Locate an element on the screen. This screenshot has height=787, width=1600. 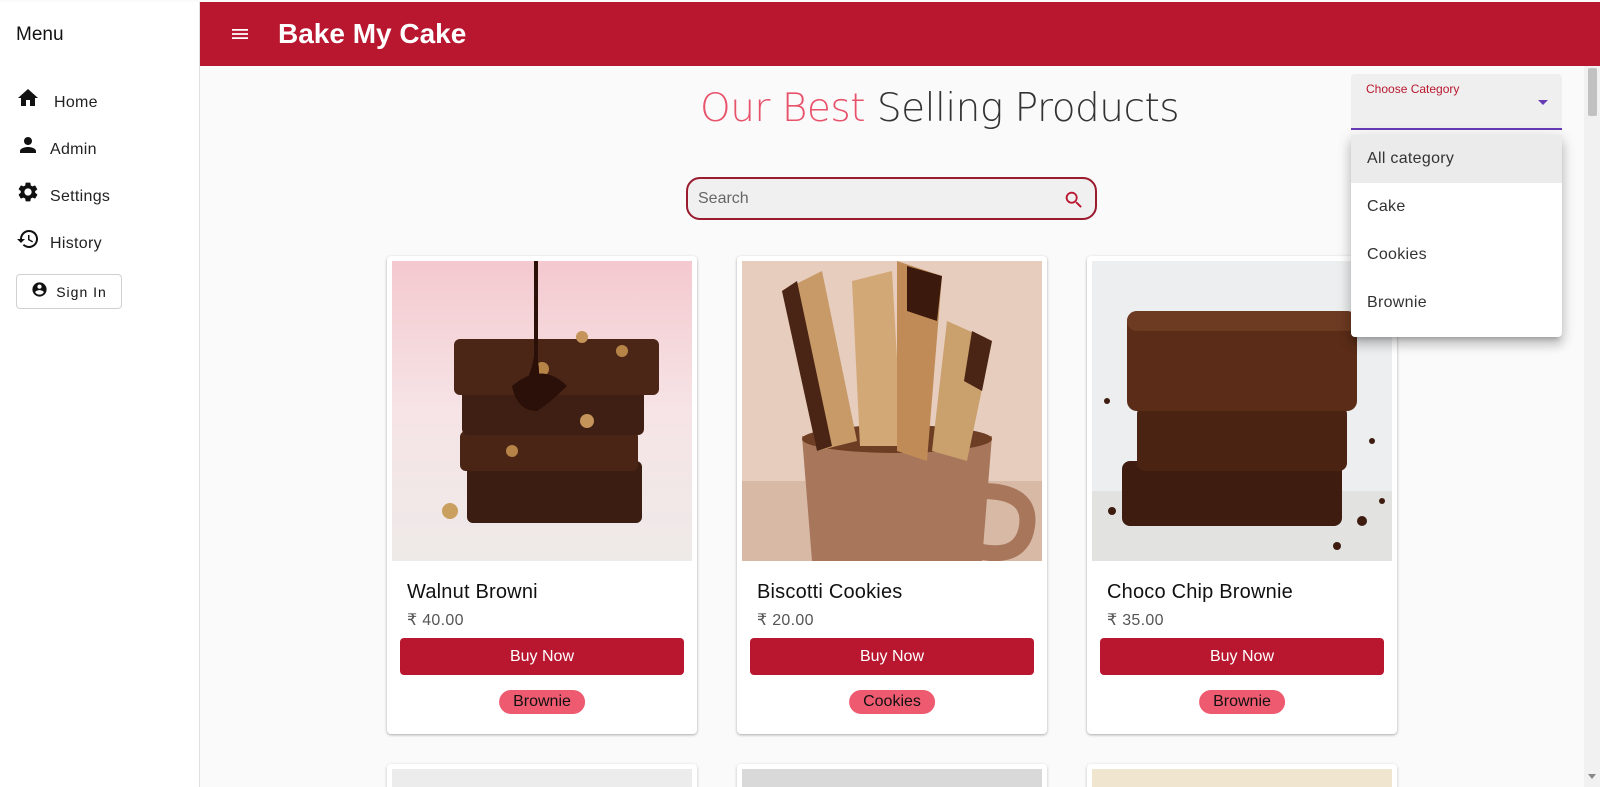
product-price: ₹ 20.00 is located at coordinates (785, 620).